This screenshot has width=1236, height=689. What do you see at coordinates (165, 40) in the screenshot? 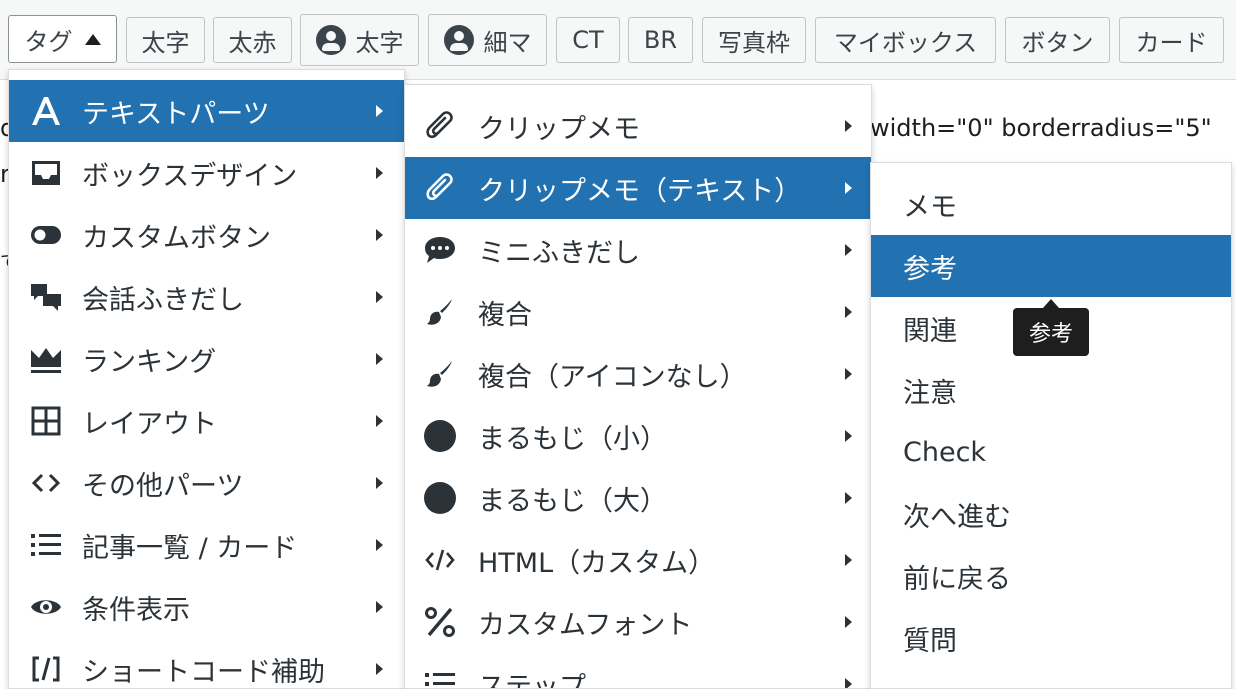
I see `bold-button: 太字` at bounding box center [165, 40].